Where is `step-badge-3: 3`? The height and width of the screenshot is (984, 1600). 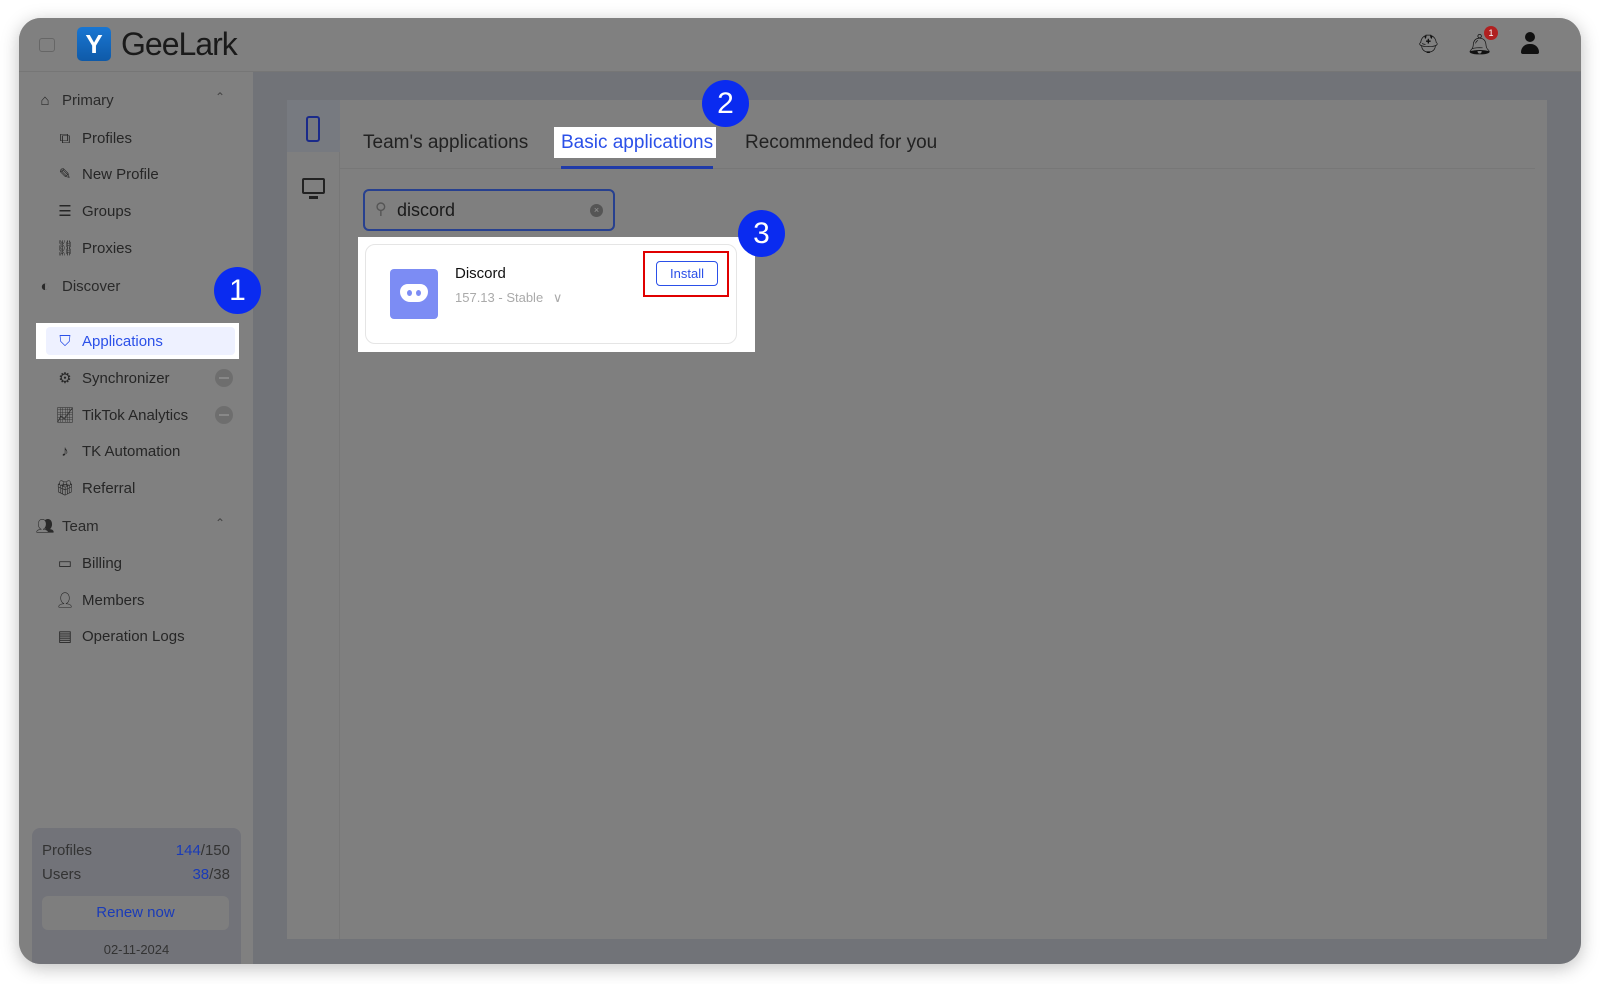 step-badge-3: 3 is located at coordinates (761, 233).